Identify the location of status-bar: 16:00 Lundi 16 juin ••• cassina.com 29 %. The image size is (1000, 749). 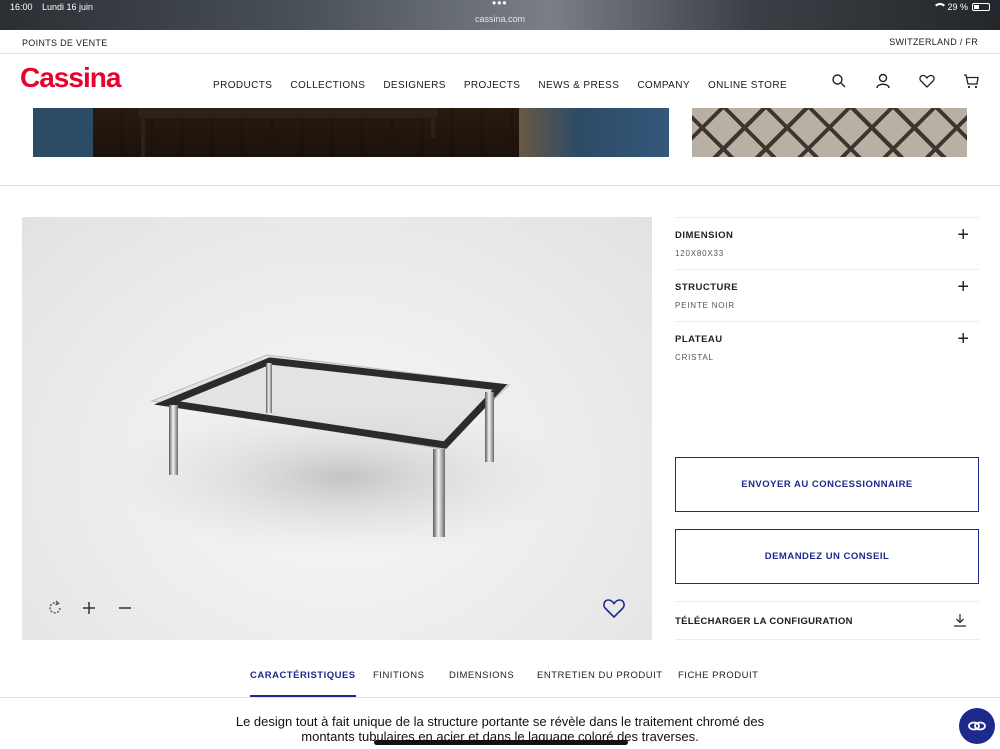
(500, 15).